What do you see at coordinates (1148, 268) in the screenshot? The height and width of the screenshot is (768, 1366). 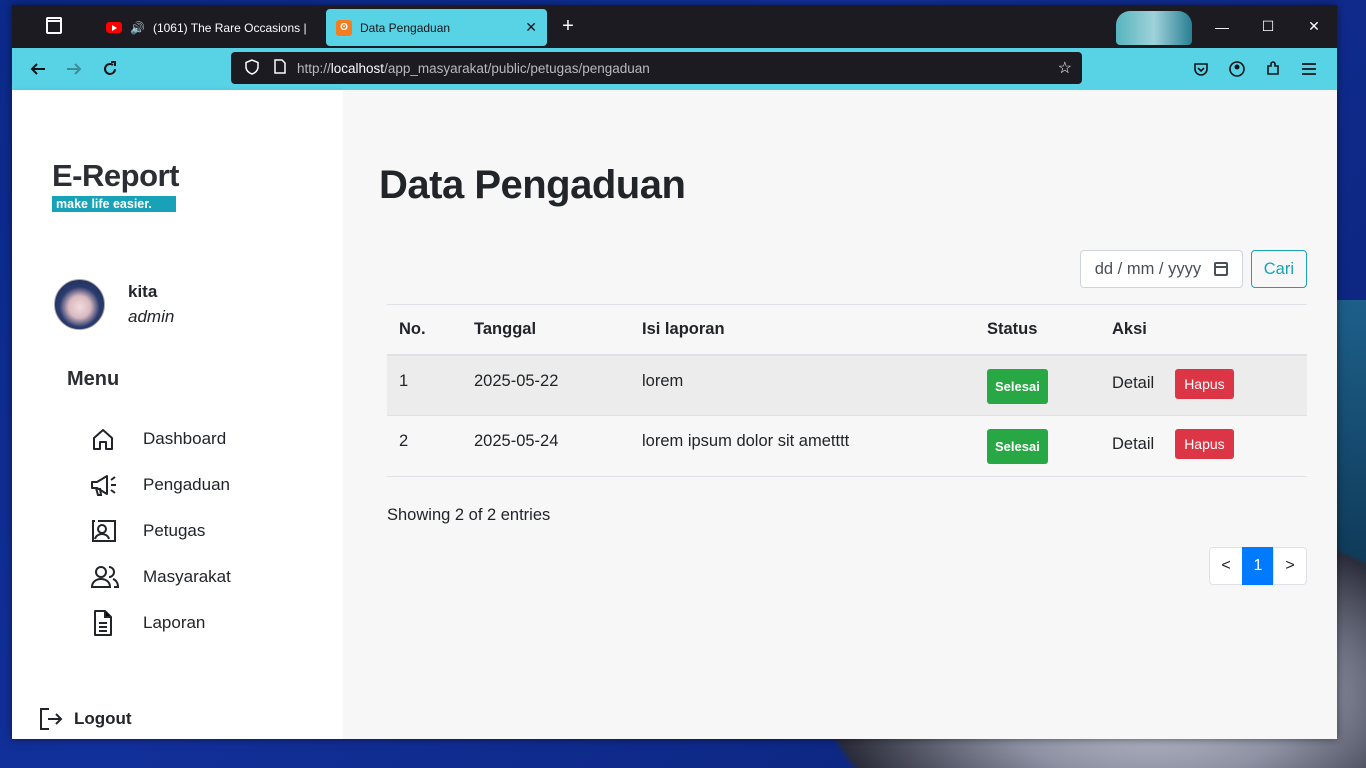 I see `date-placeholder: dd / mm / yyyy` at bounding box center [1148, 268].